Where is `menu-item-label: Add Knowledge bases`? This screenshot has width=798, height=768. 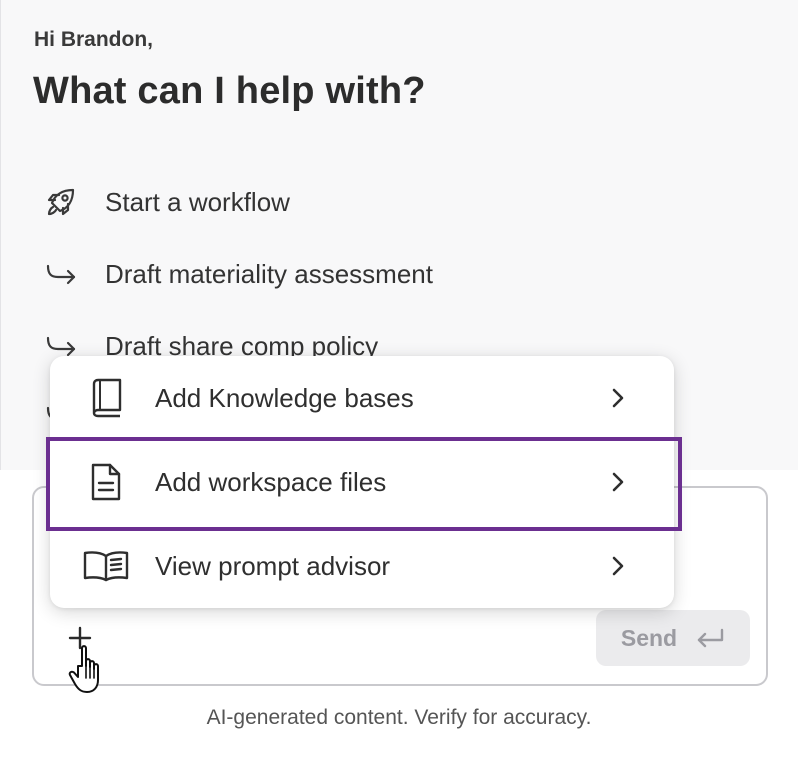 menu-item-label: Add Knowledge bases is located at coordinates (284, 397).